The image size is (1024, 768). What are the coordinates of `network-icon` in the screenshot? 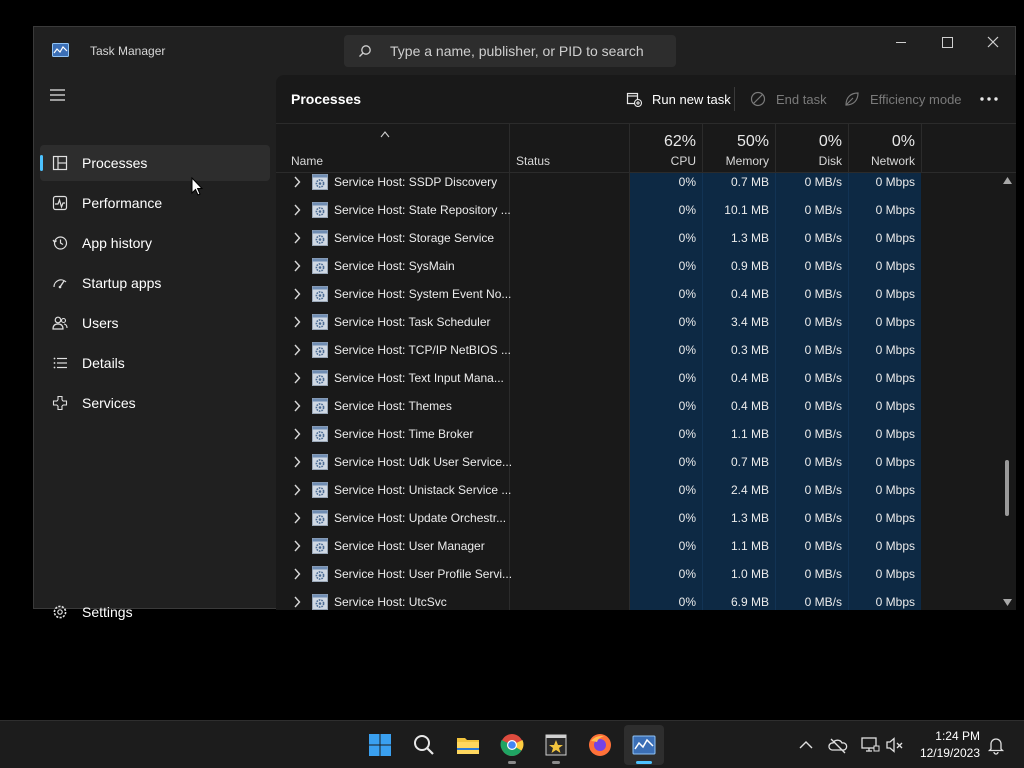 It's located at (870, 745).